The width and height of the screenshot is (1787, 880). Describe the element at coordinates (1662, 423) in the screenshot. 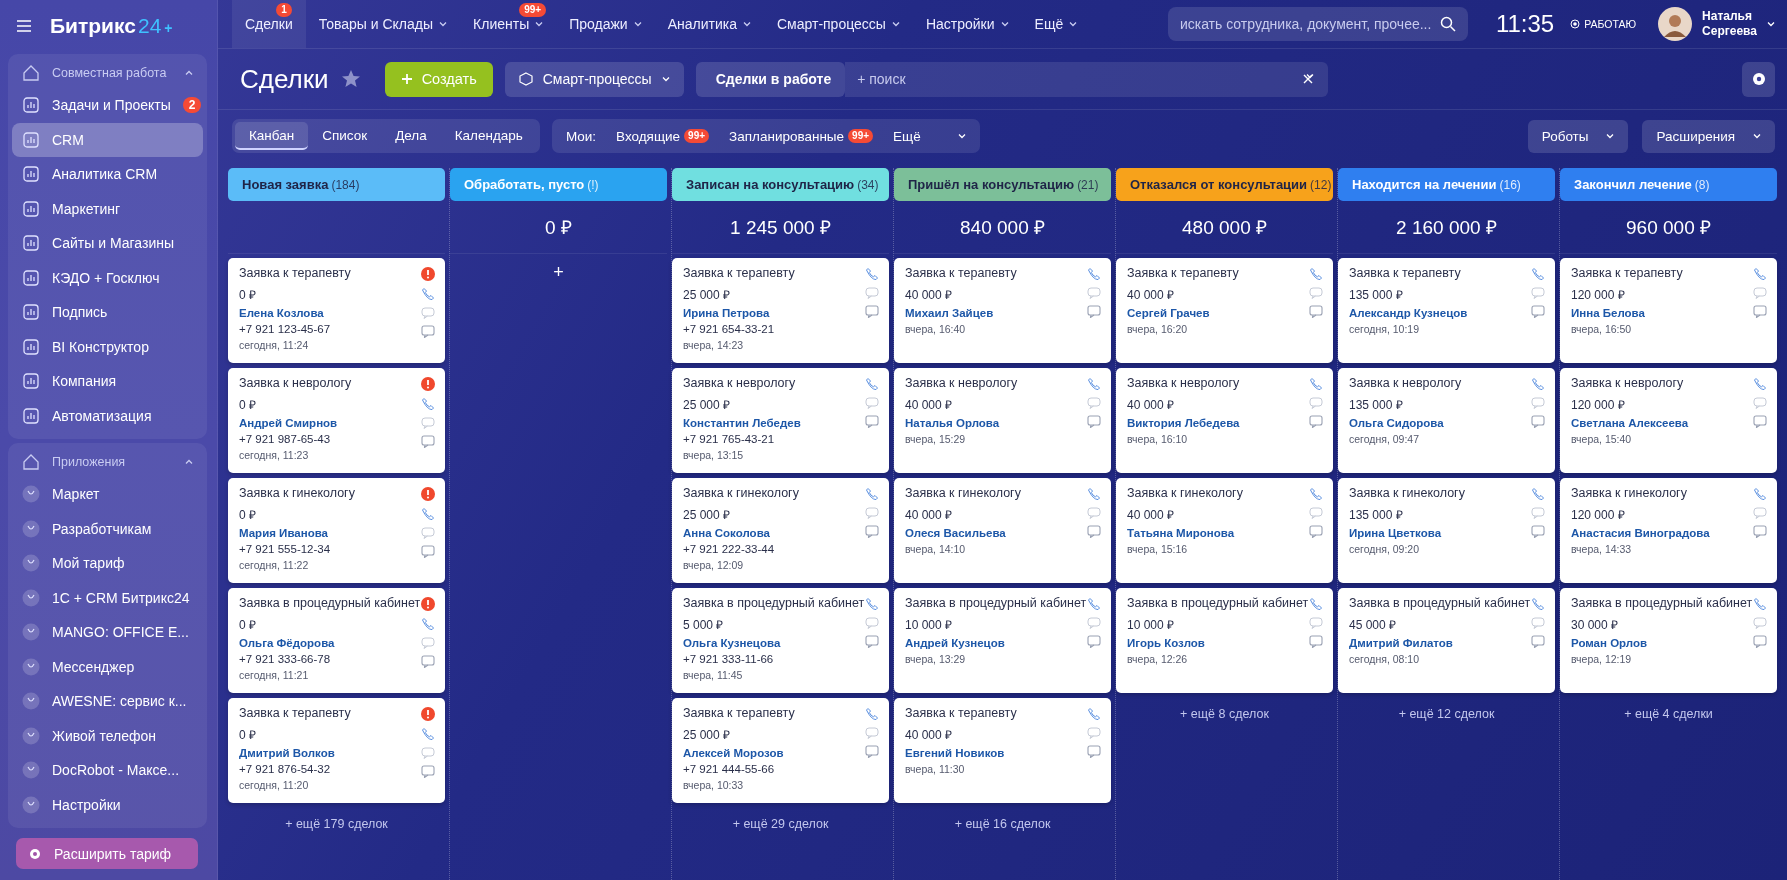

I see `contact-name: Светлана Алексеева` at that location.